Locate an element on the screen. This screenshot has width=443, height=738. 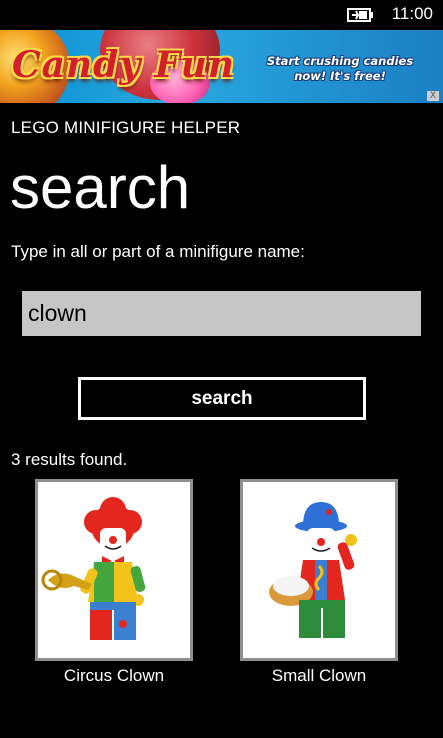
ad-tagline: Start crushing candies now! It's free! is located at coordinates (340, 68).